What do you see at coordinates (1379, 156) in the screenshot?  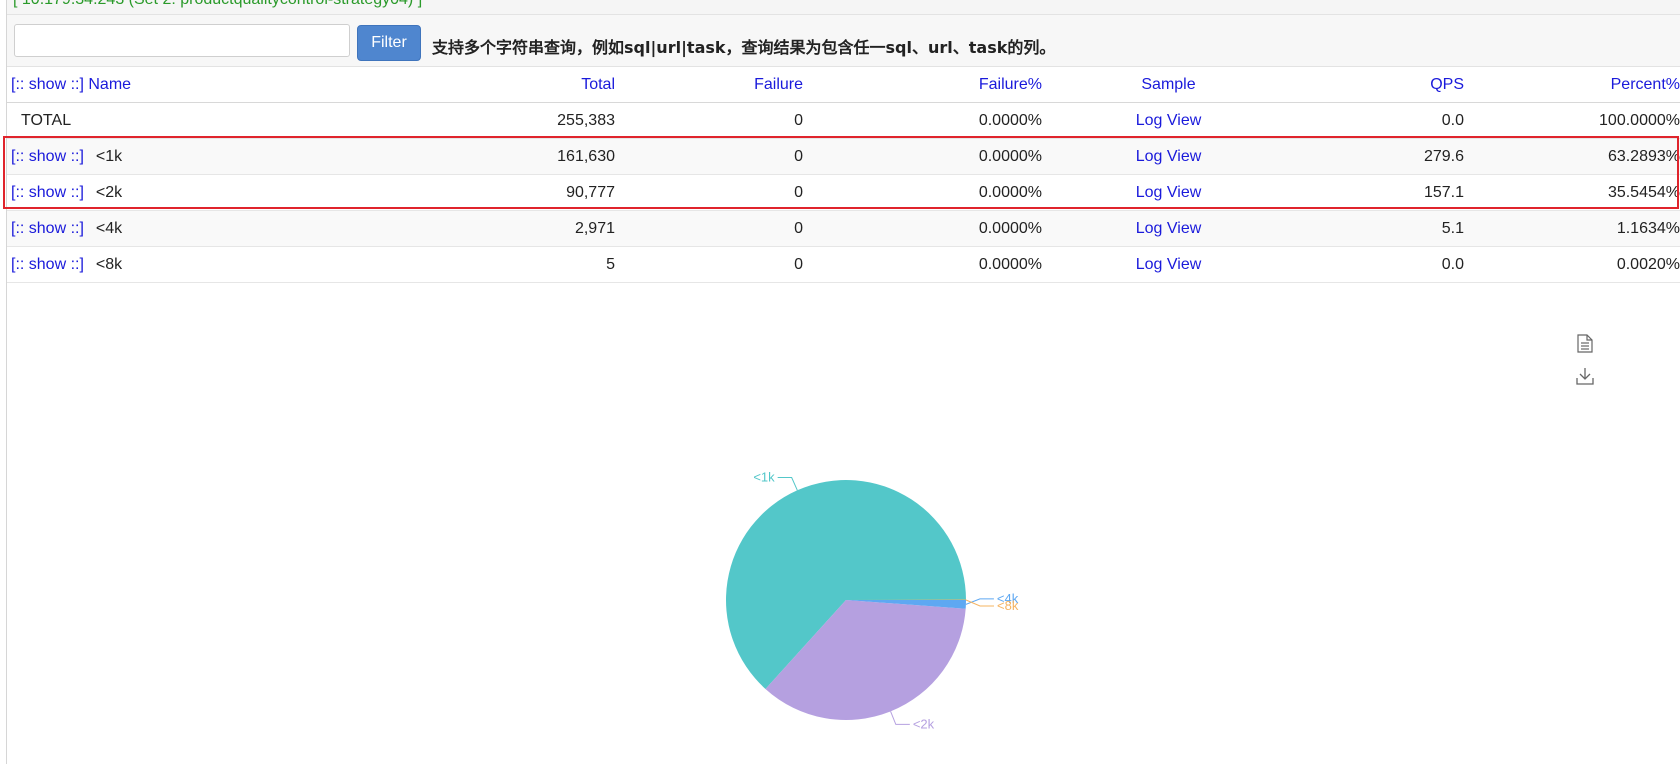 I see `row-qps: 279.6` at bounding box center [1379, 156].